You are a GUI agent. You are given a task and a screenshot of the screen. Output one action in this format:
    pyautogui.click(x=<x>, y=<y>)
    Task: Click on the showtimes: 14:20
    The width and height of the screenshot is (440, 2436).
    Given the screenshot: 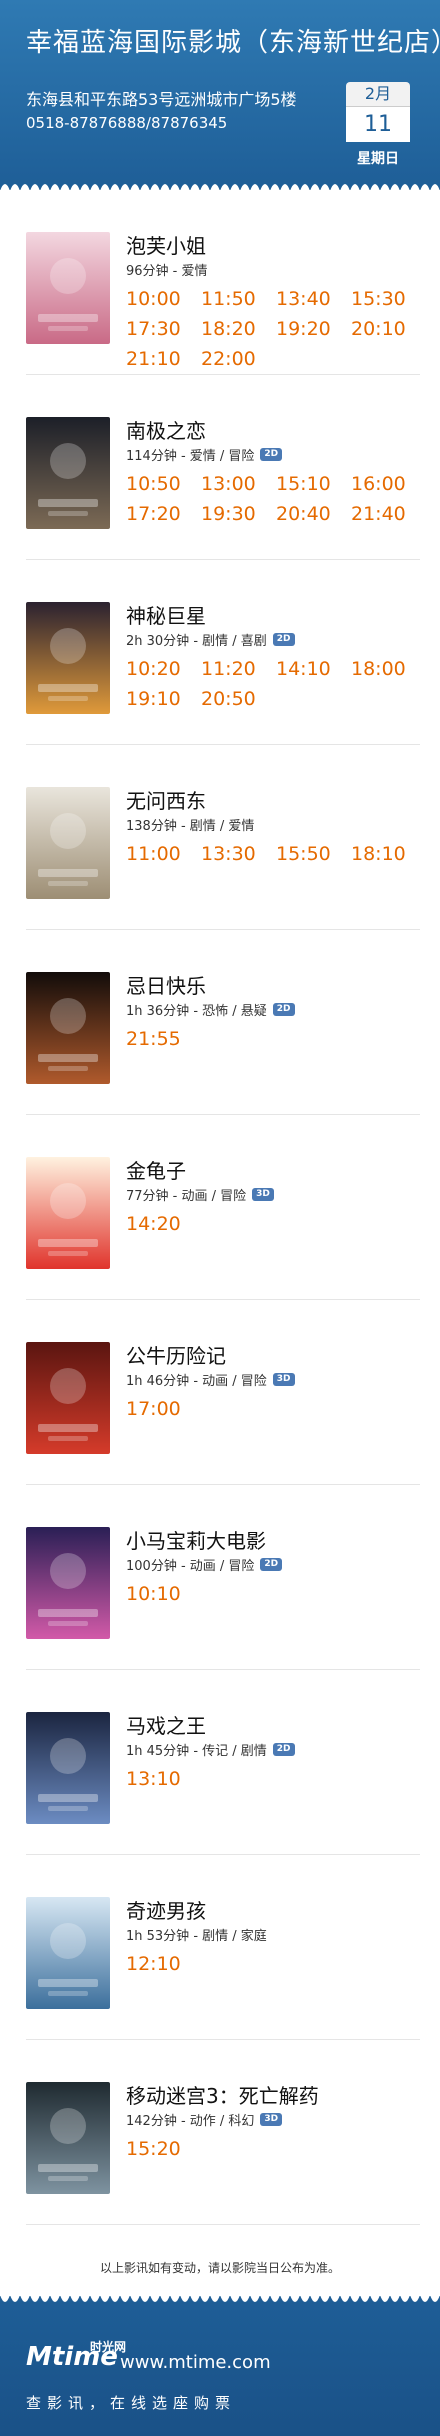 What is the action you would take?
    pyautogui.click(x=276, y=1224)
    